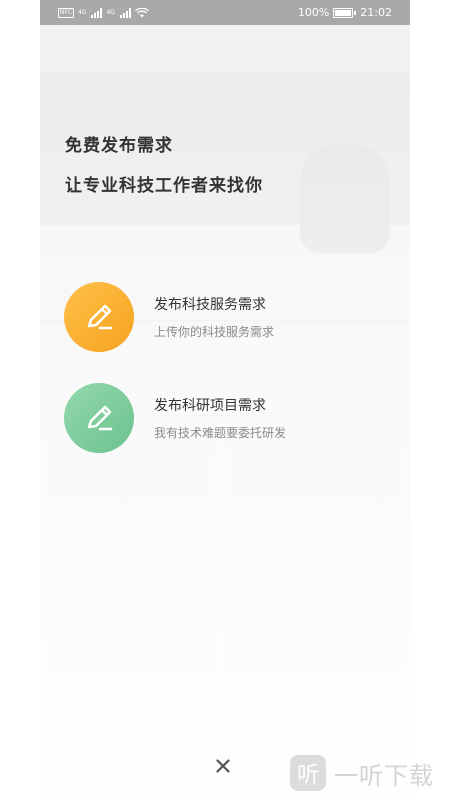 Image resolution: width=450 pixels, height=800 pixels. I want to click on wifi-icon, so click(141, 12).